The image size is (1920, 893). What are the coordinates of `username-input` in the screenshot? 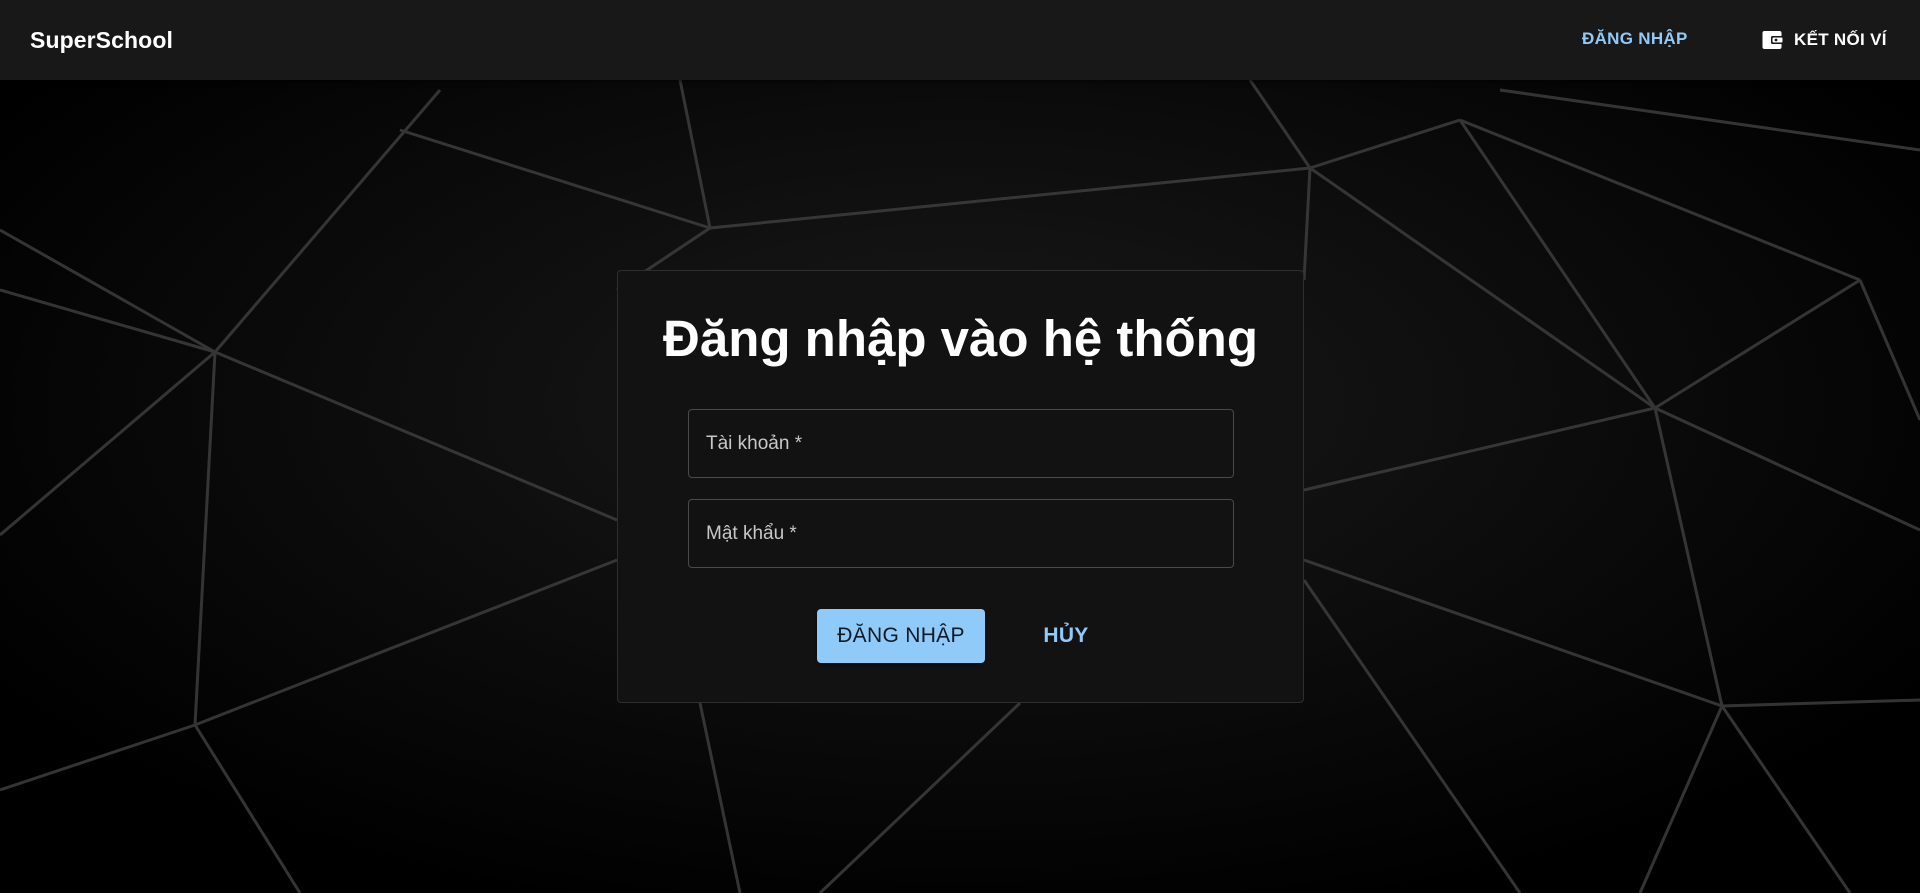 It's located at (961, 443).